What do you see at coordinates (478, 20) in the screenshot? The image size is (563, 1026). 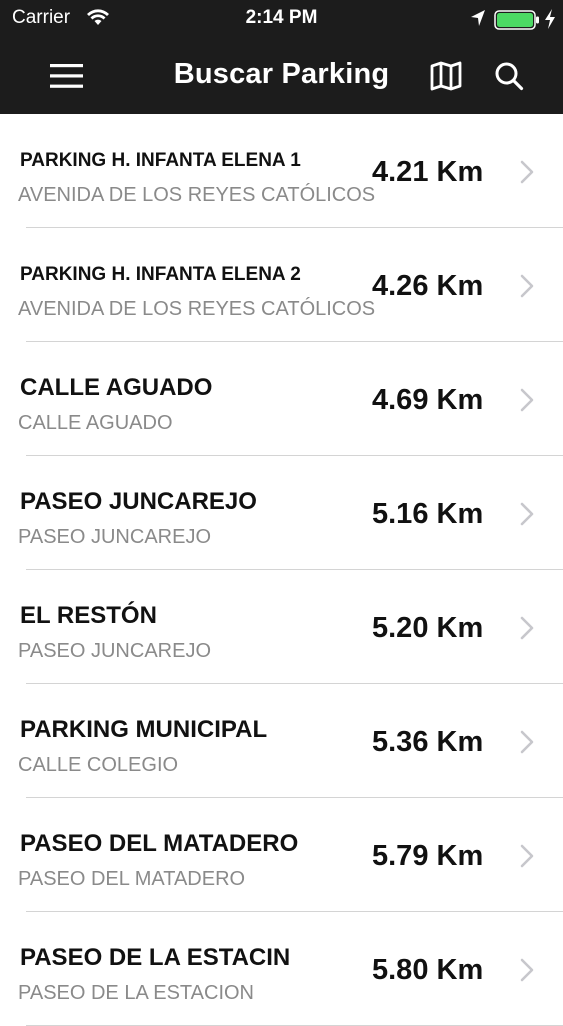 I see `location-arrow-icon` at bounding box center [478, 20].